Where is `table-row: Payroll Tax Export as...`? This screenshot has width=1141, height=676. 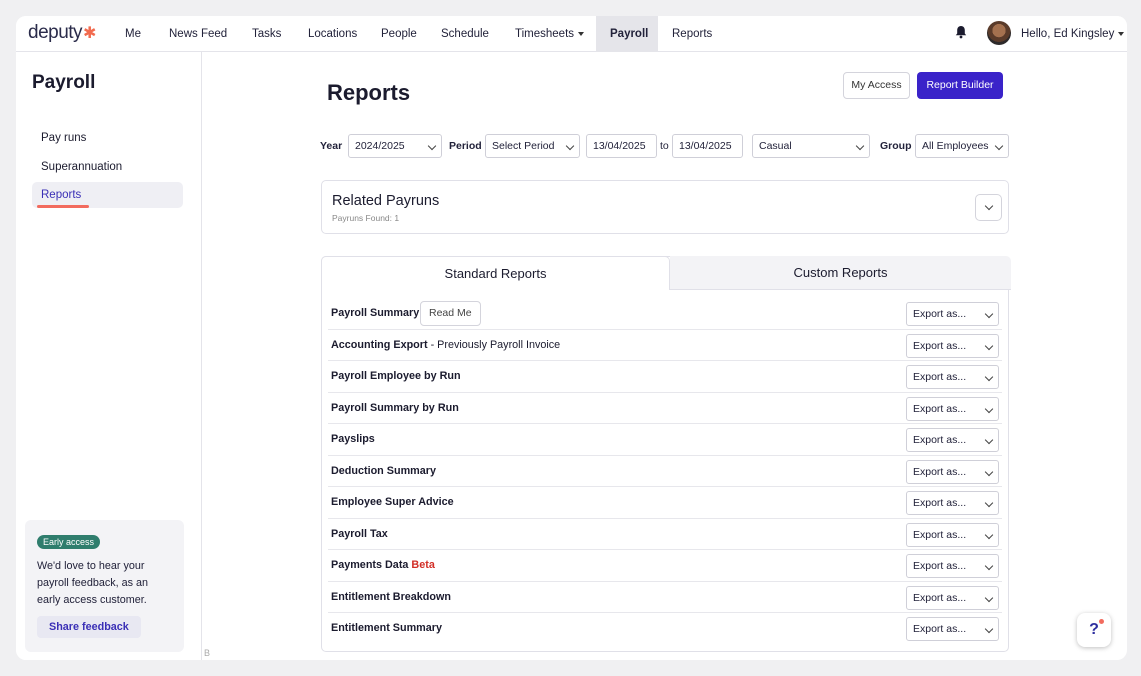
table-row: Payroll Tax Export as... is located at coordinates (665, 534).